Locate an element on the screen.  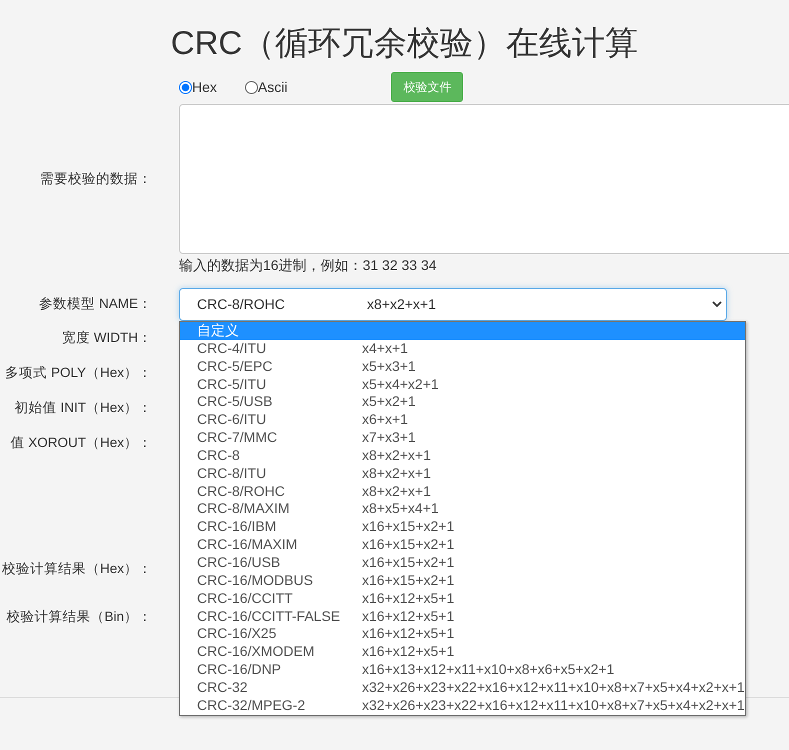
dropdown-option: CRC-16/MODBUS x16+x15+x2+1 is located at coordinates (462, 581).